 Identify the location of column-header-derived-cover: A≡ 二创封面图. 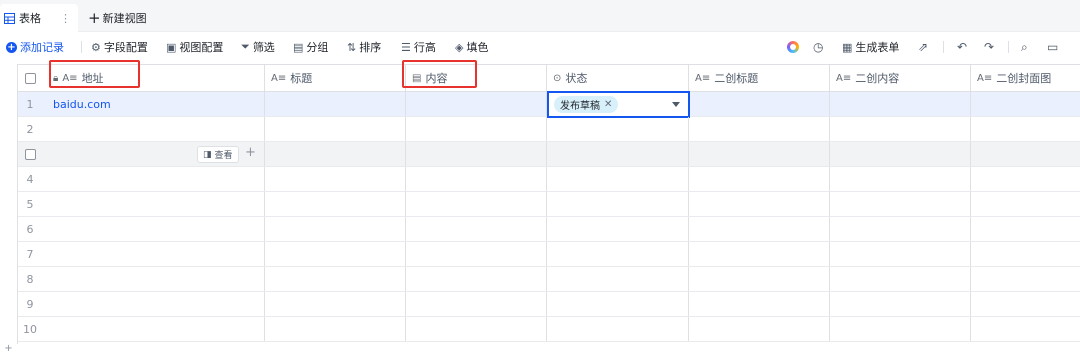
(1025, 78).